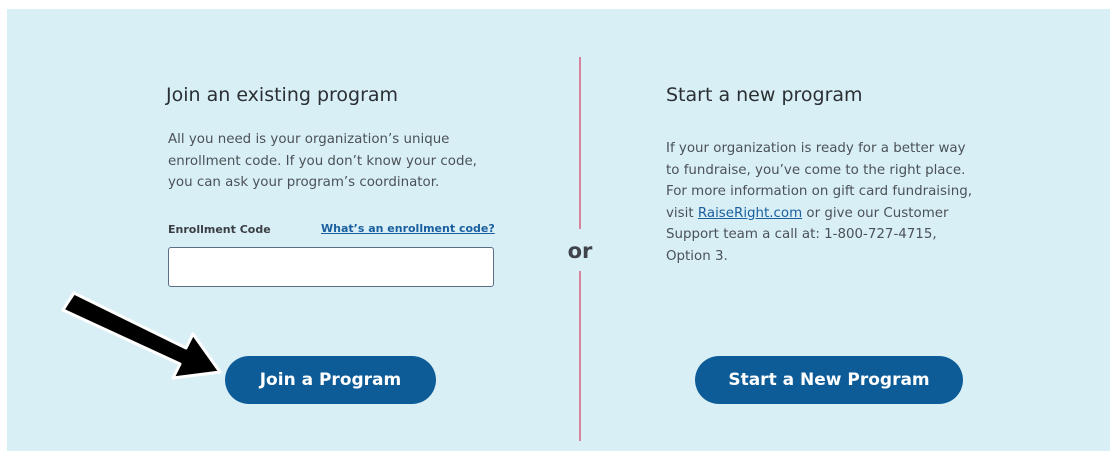 The height and width of the screenshot is (451, 1118). I want to click on enrollment-code-help-link: What’s an enrollment code?, so click(408, 228).